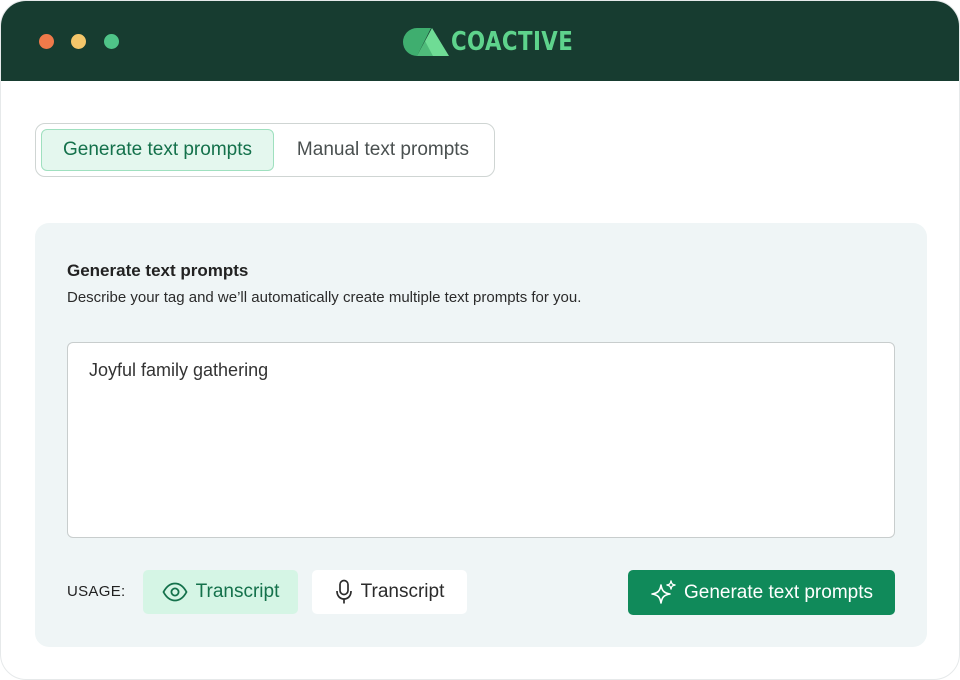  Describe the element at coordinates (426, 42) in the screenshot. I see `coactive-logo-icon` at that location.